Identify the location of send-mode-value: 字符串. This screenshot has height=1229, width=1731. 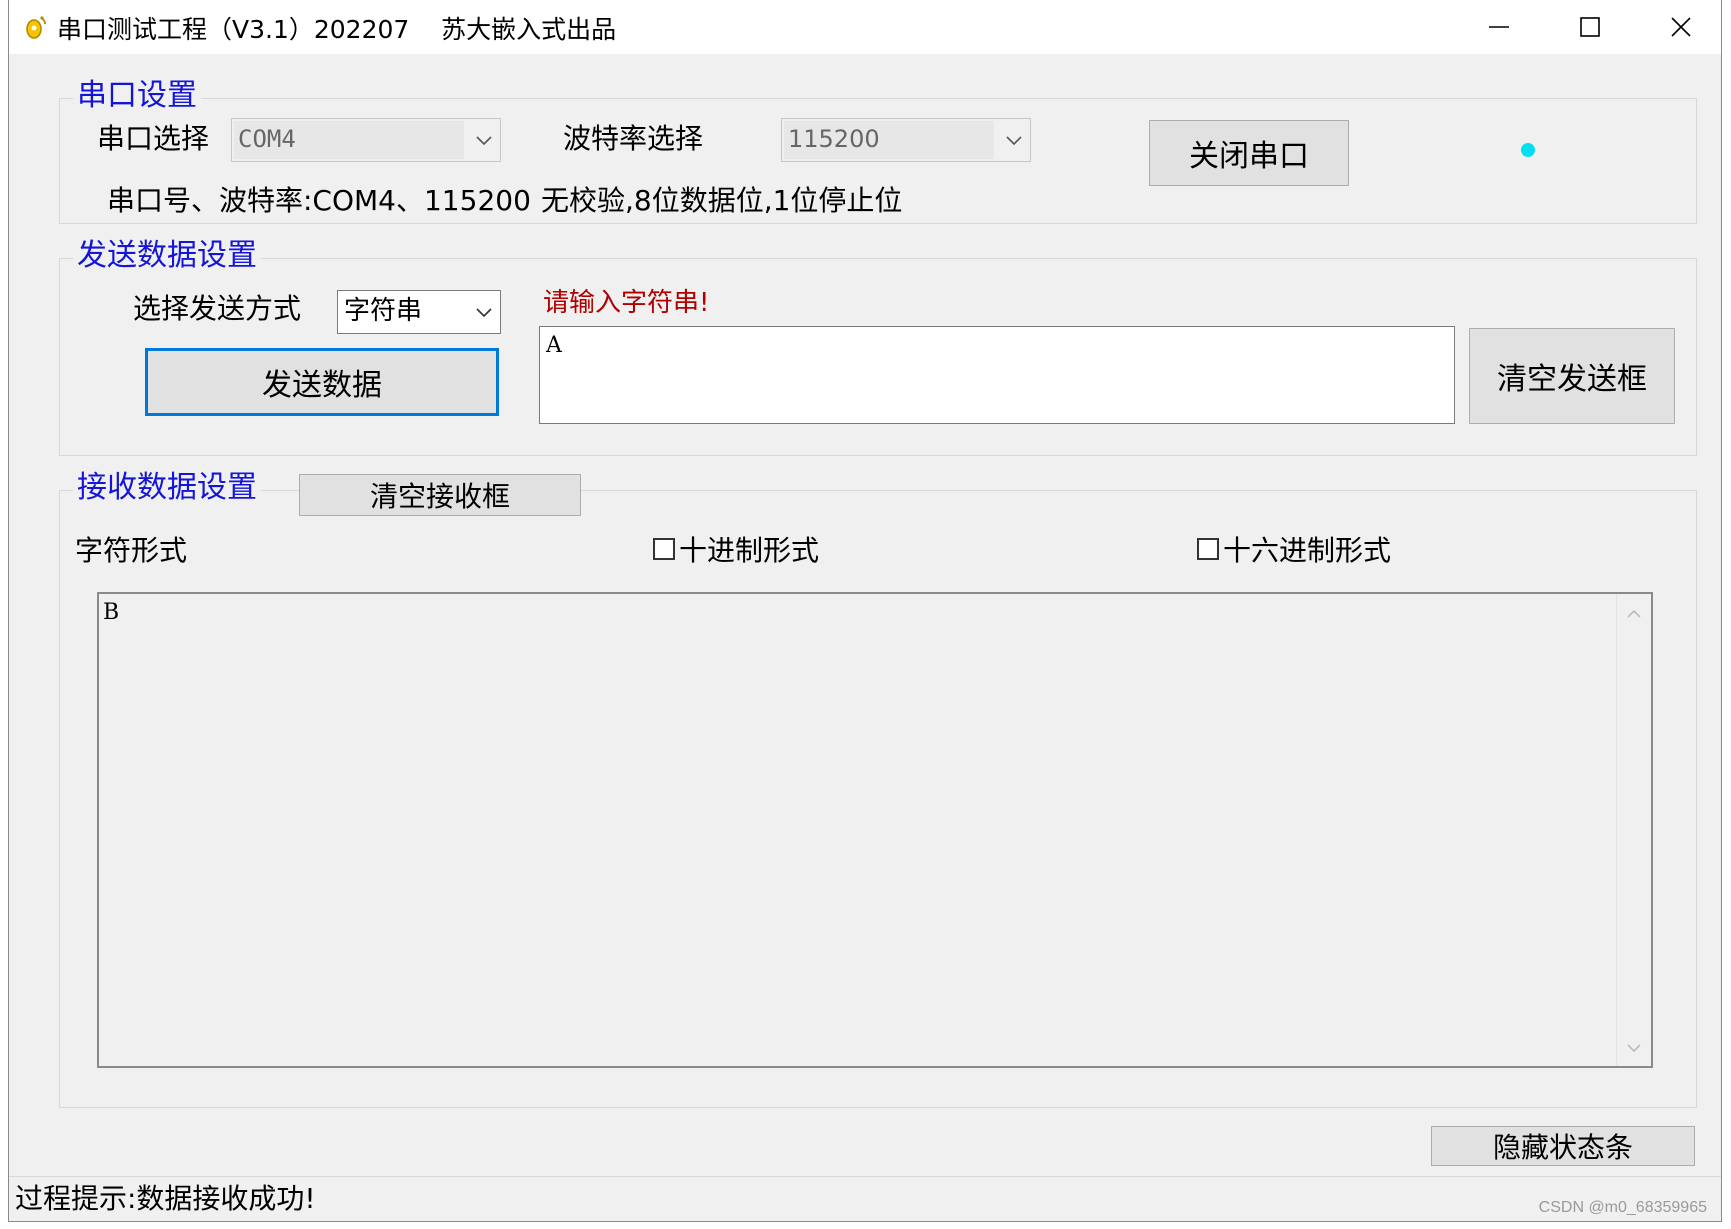
(402, 312).